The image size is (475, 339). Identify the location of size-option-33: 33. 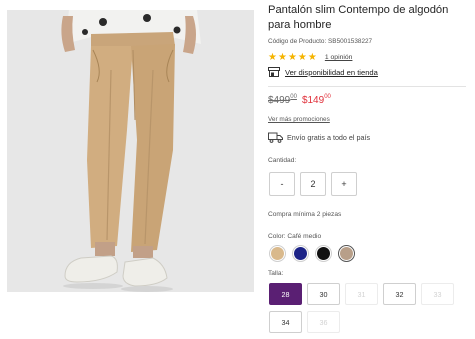
(437, 294).